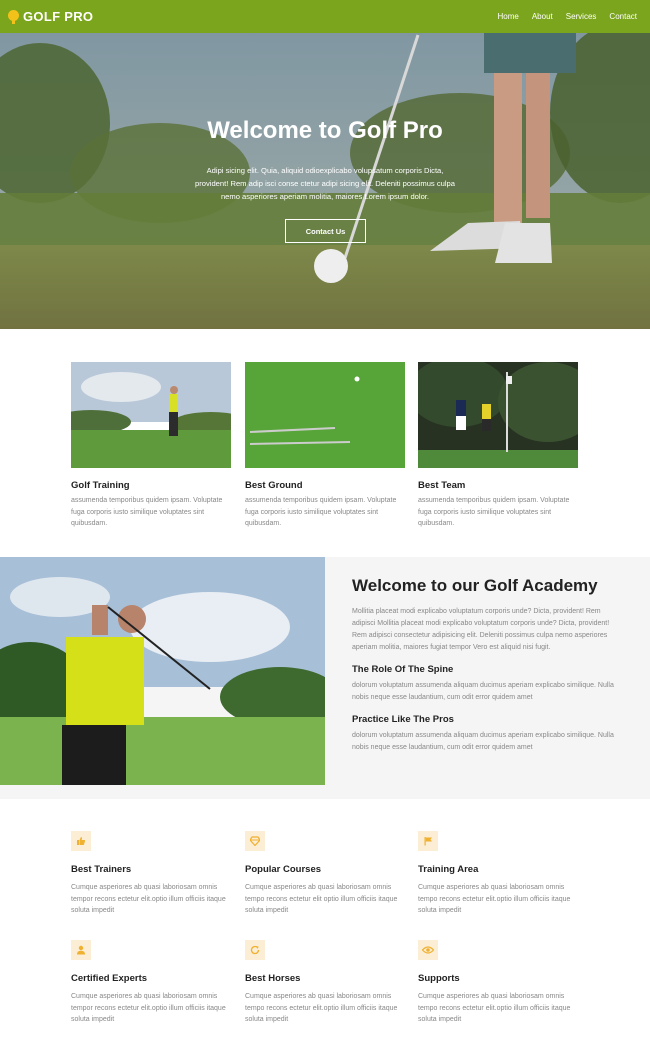 Image resolution: width=650 pixels, height=1057 pixels. What do you see at coordinates (403, 669) in the screenshot?
I see `academy-subheading: The Role Of The Spine` at bounding box center [403, 669].